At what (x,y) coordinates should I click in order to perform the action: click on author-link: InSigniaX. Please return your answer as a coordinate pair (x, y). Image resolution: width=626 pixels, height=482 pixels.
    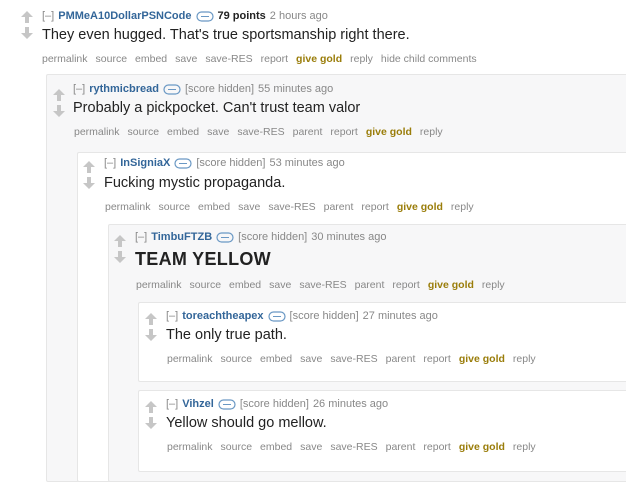
    Looking at the image, I should click on (145, 163).